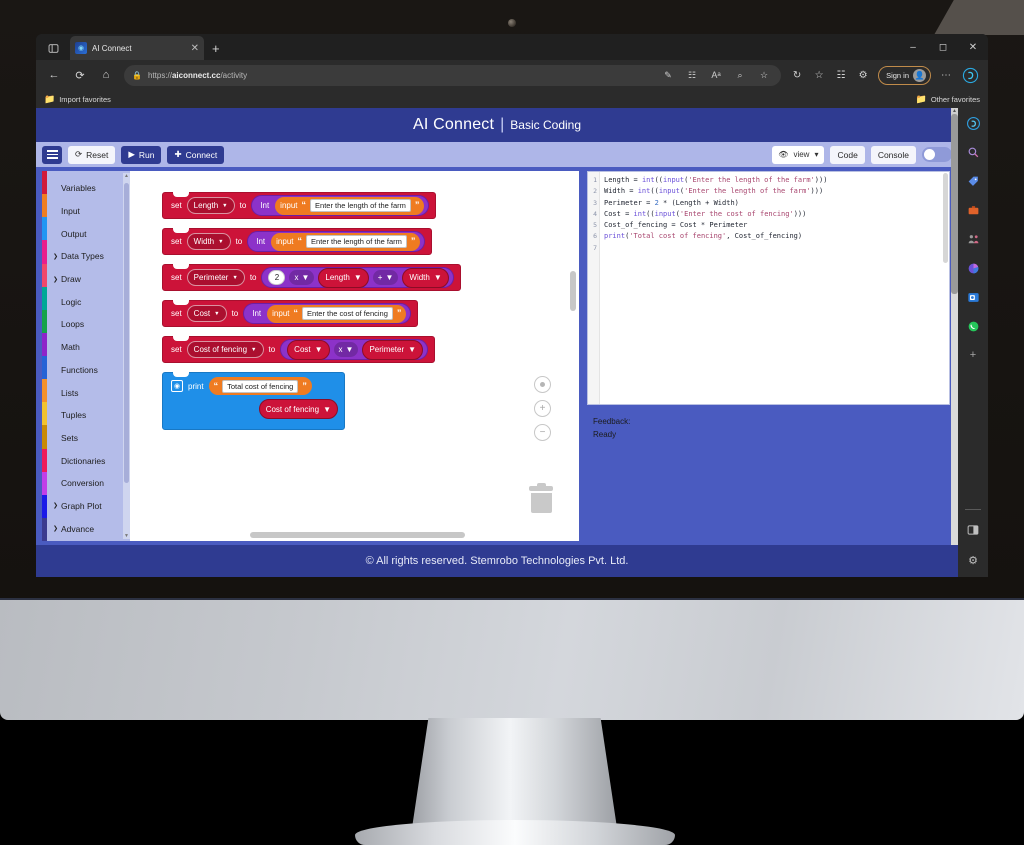 This screenshot has height=845, width=1024. I want to click on toolbox-item-variables: Variables, so click(86, 188).